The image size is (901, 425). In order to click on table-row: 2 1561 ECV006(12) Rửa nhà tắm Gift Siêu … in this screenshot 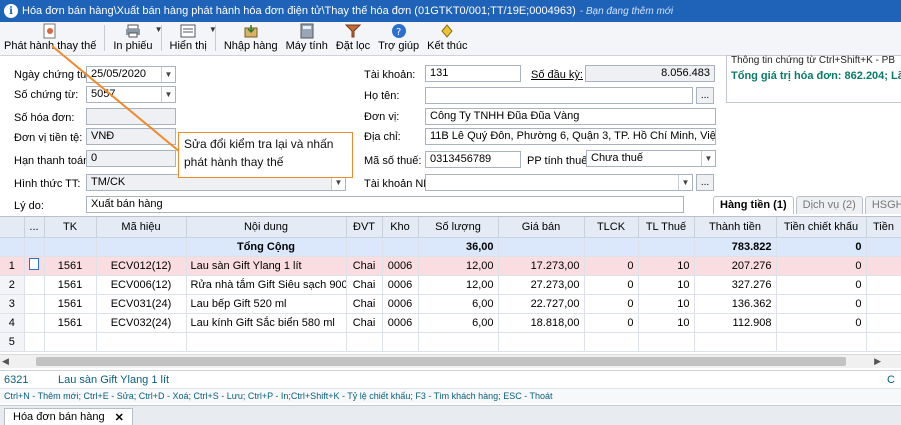, I will do `click(450, 285)`.